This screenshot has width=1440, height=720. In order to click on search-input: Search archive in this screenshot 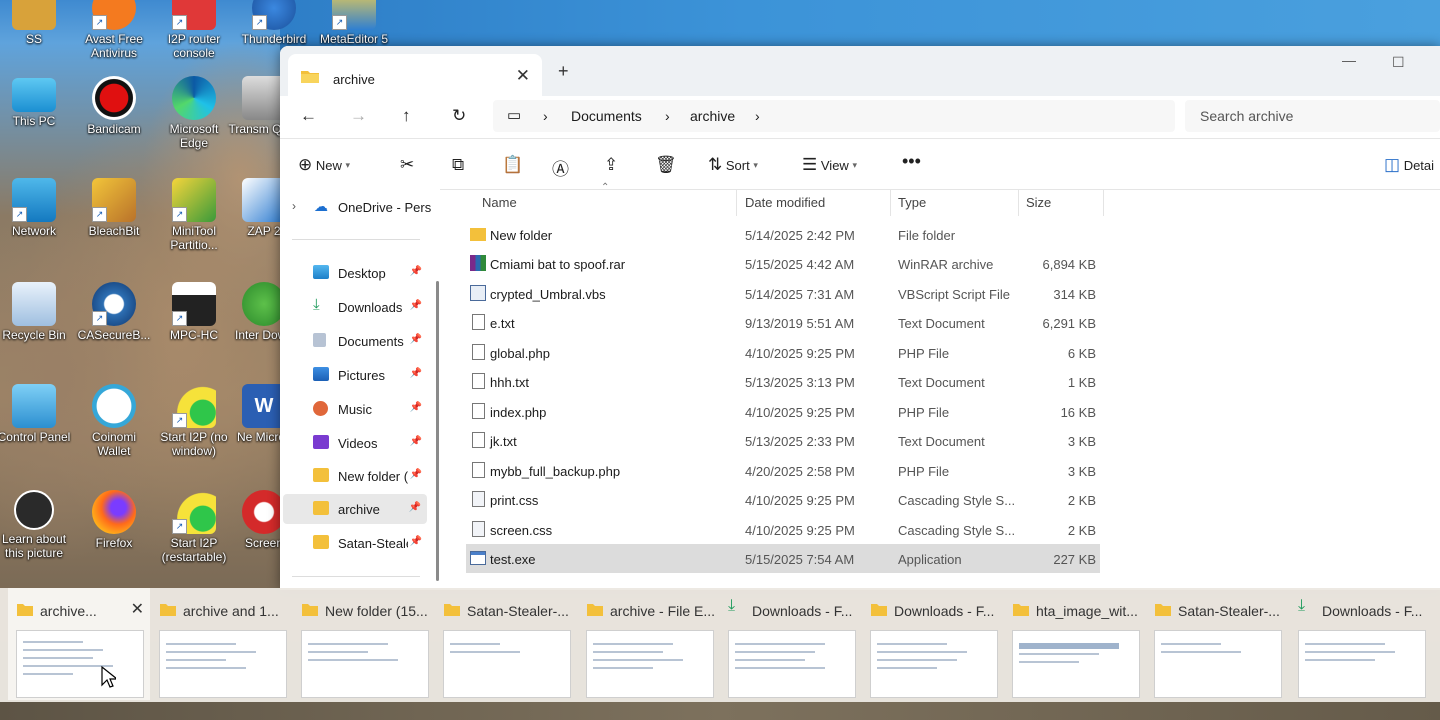, I will do `click(1312, 116)`.